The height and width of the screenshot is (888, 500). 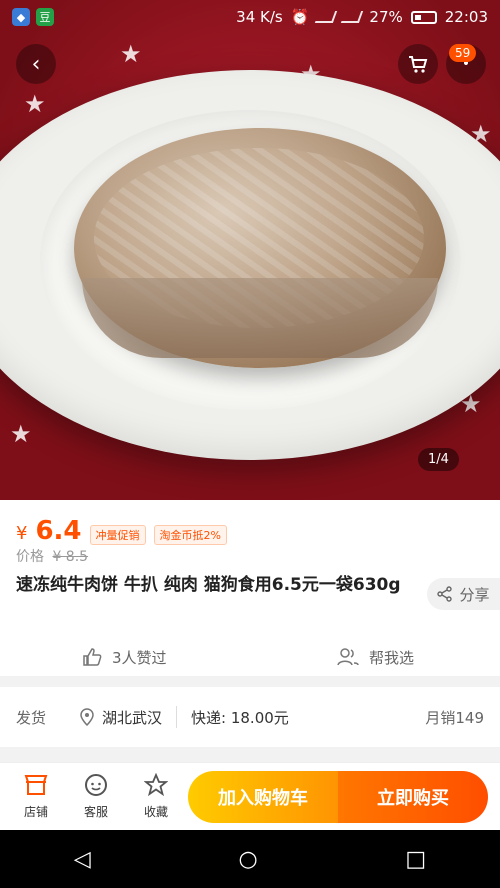 What do you see at coordinates (92, 657) in the screenshot?
I see `thumbs-up-icon` at bounding box center [92, 657].